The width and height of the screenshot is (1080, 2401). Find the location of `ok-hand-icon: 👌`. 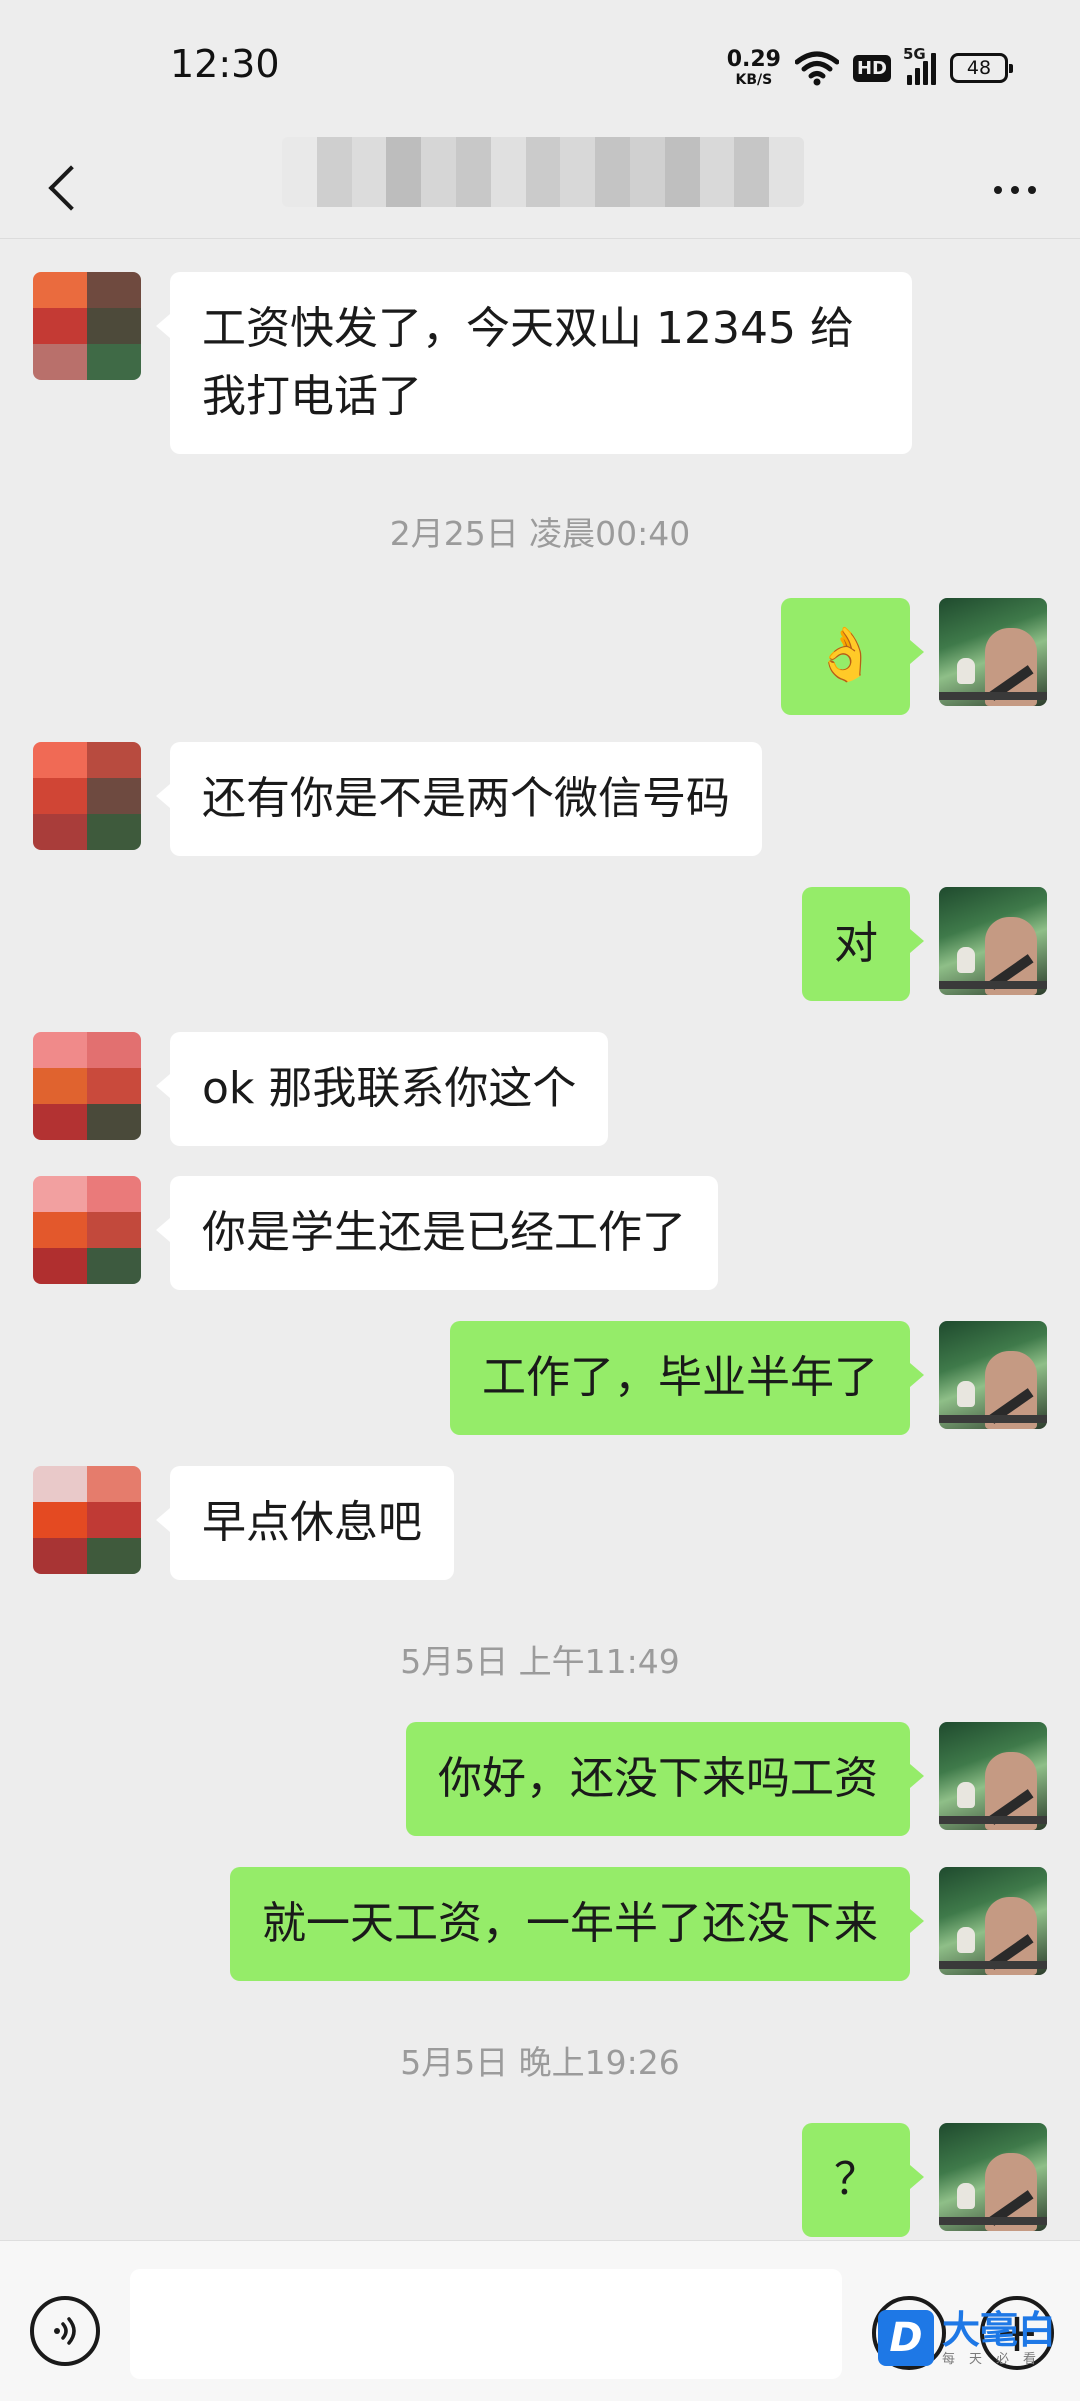

ok-hand-icon: 👌 is located at coordinates (845, 655).